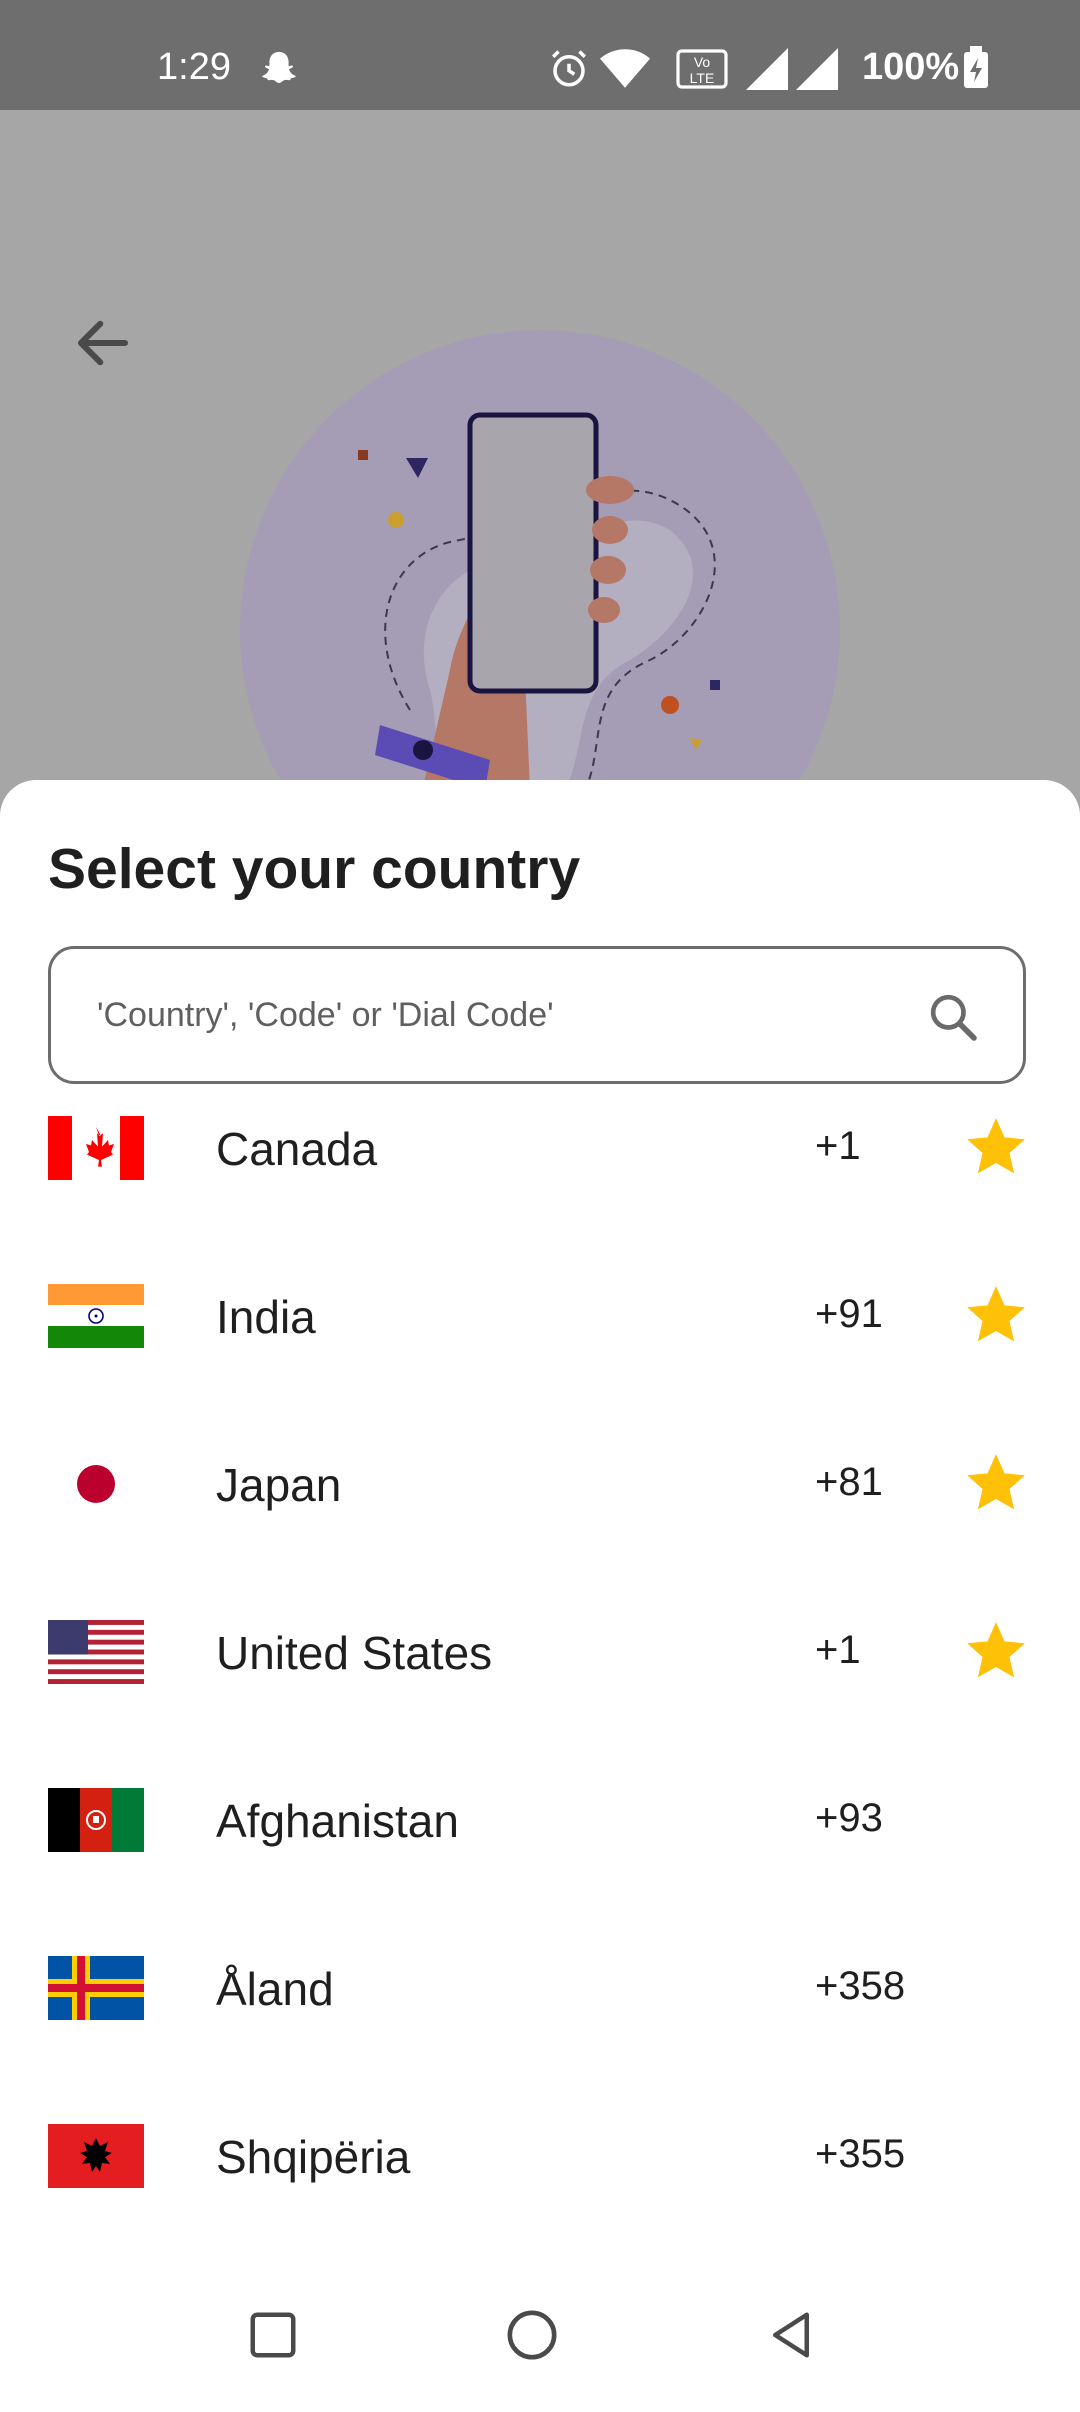 This screenshot has width=1080, height=2412. What do you see at coordinates (96, 1316) in the screenshot?
I see `flag-india-icon` at bounding box center [96, 1316].